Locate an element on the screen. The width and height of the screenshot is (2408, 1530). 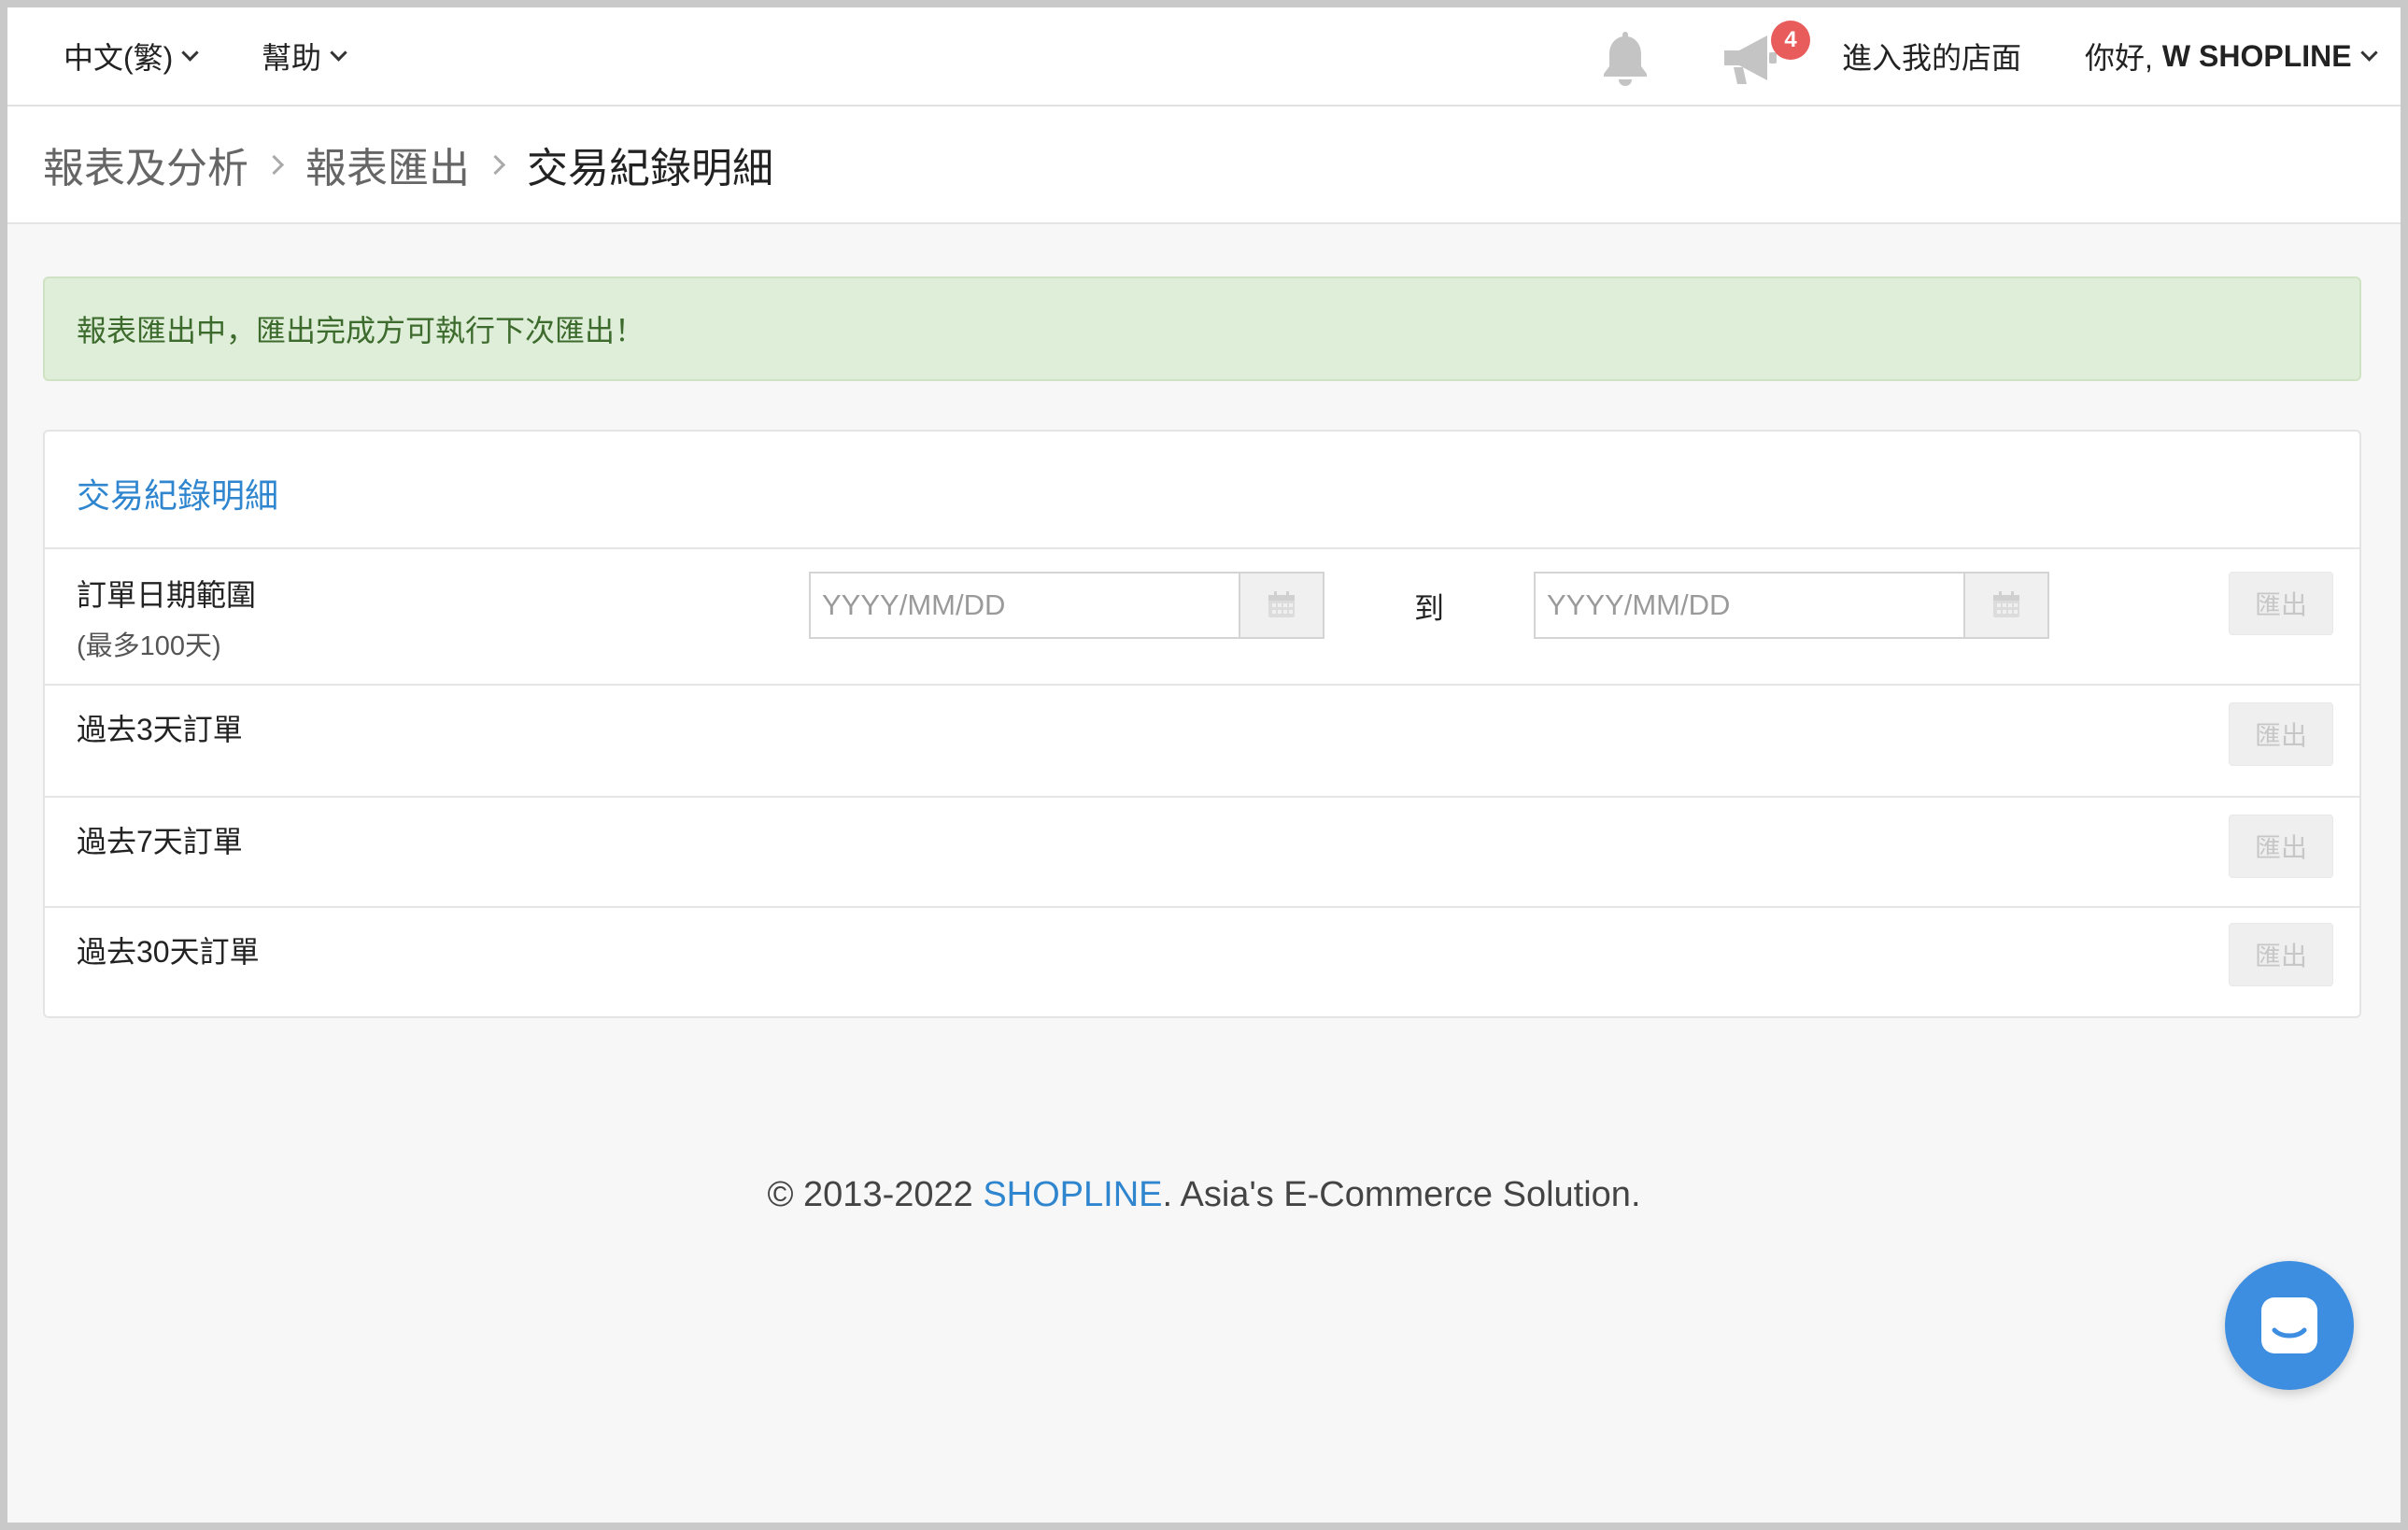
panel-title: 交易紀錄明細 is located at coordinates (178, 495).